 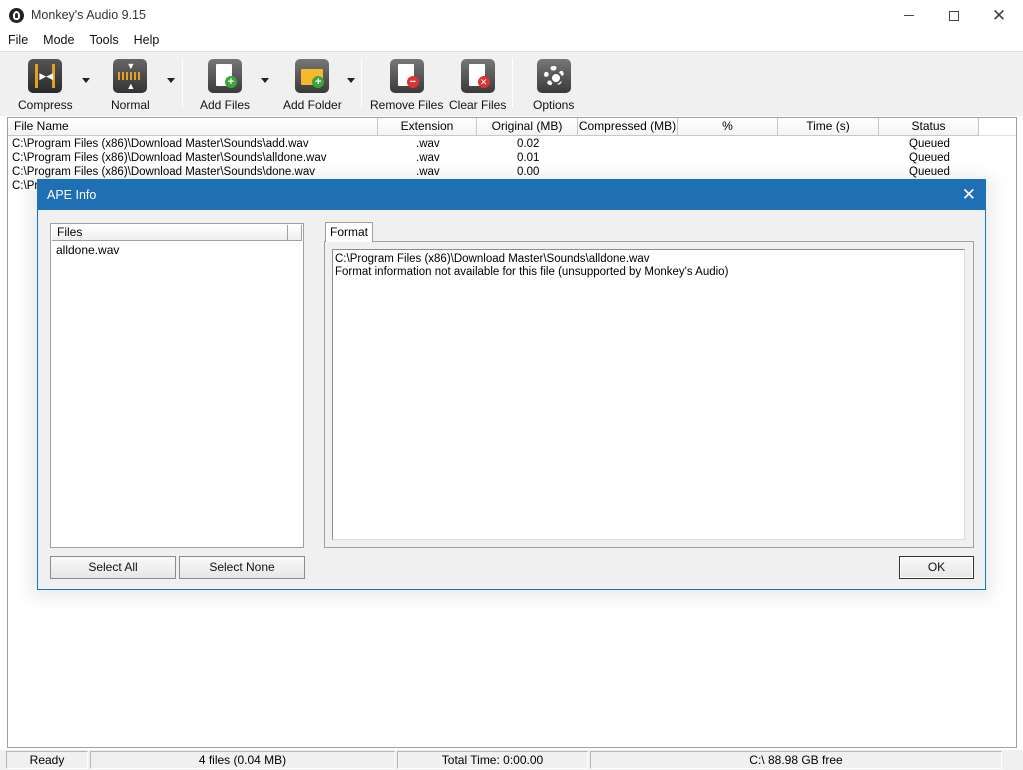 I want to click on dialog-close-icon: ✕, so click(x=969, y=195).